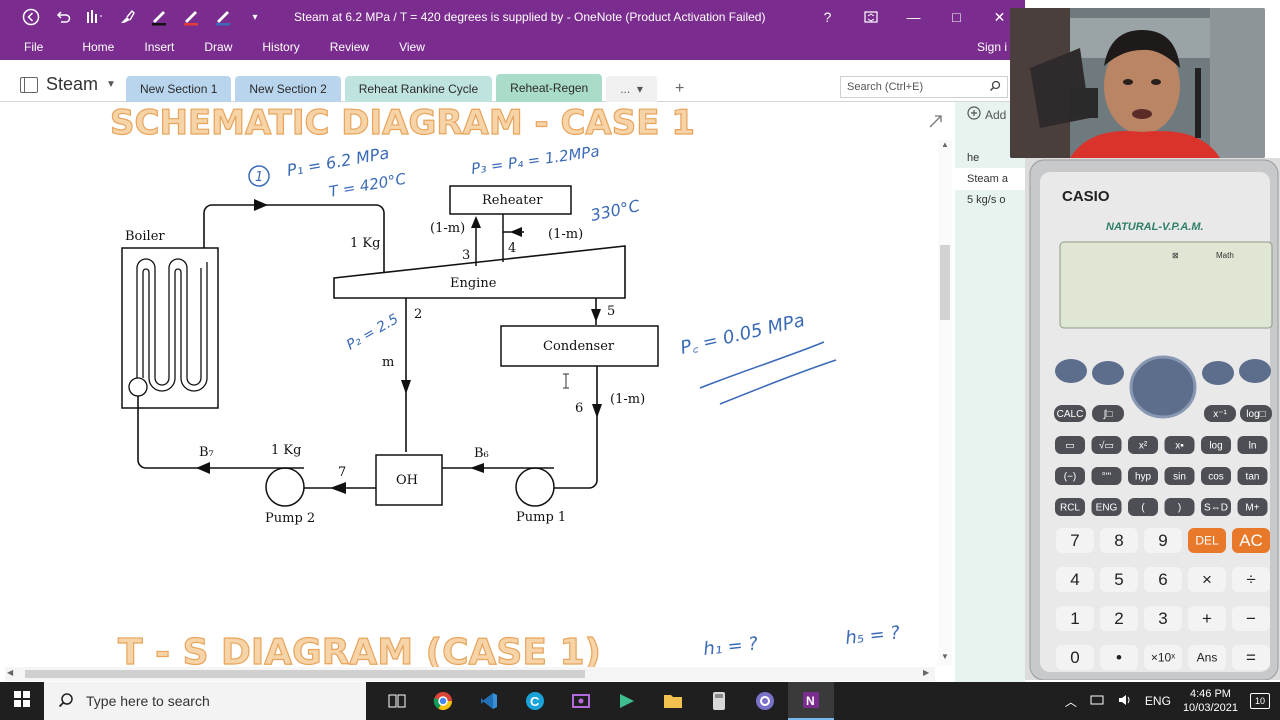 This screenshot has width=1280, height=720. Describe the element at coordinates (827, 17) in the screenshot. I see `help-button: ?` at that location.